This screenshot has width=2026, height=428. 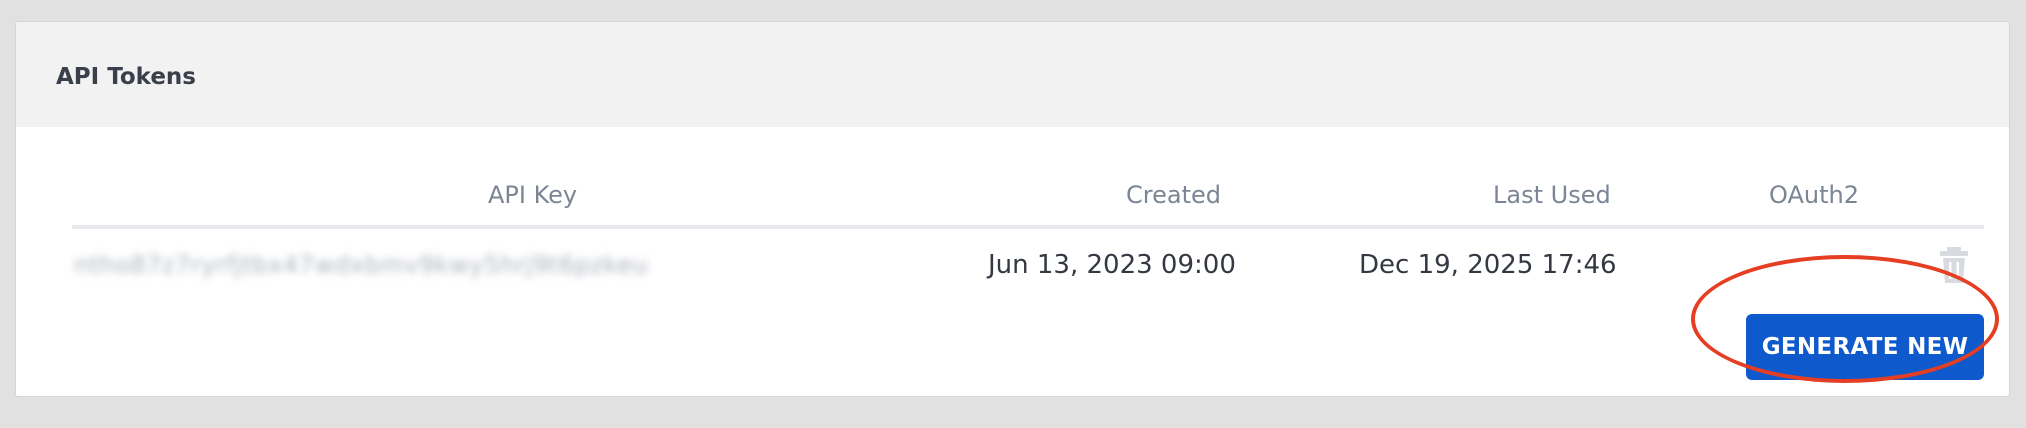 What do you see at coordinates (1954, 265) in the screenshot?
I see `trash-icon` at bounding box center [1954, 265].